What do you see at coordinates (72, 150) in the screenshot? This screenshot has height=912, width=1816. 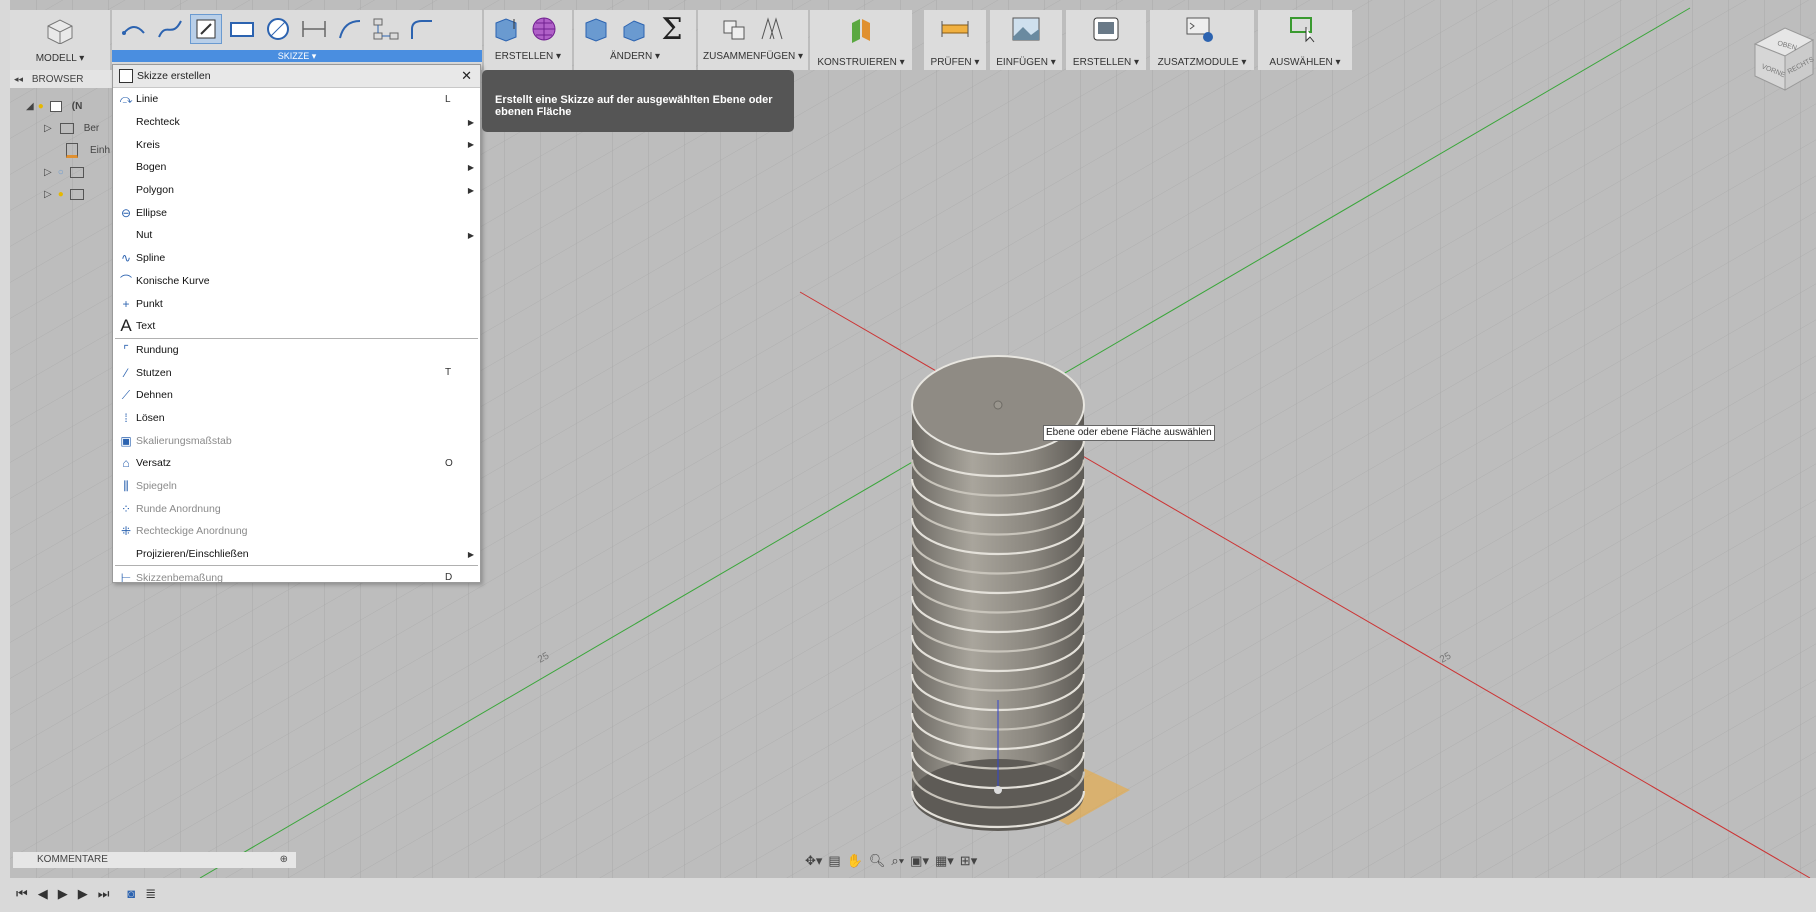 I see `units-icon` at bounding box center [72, 150].